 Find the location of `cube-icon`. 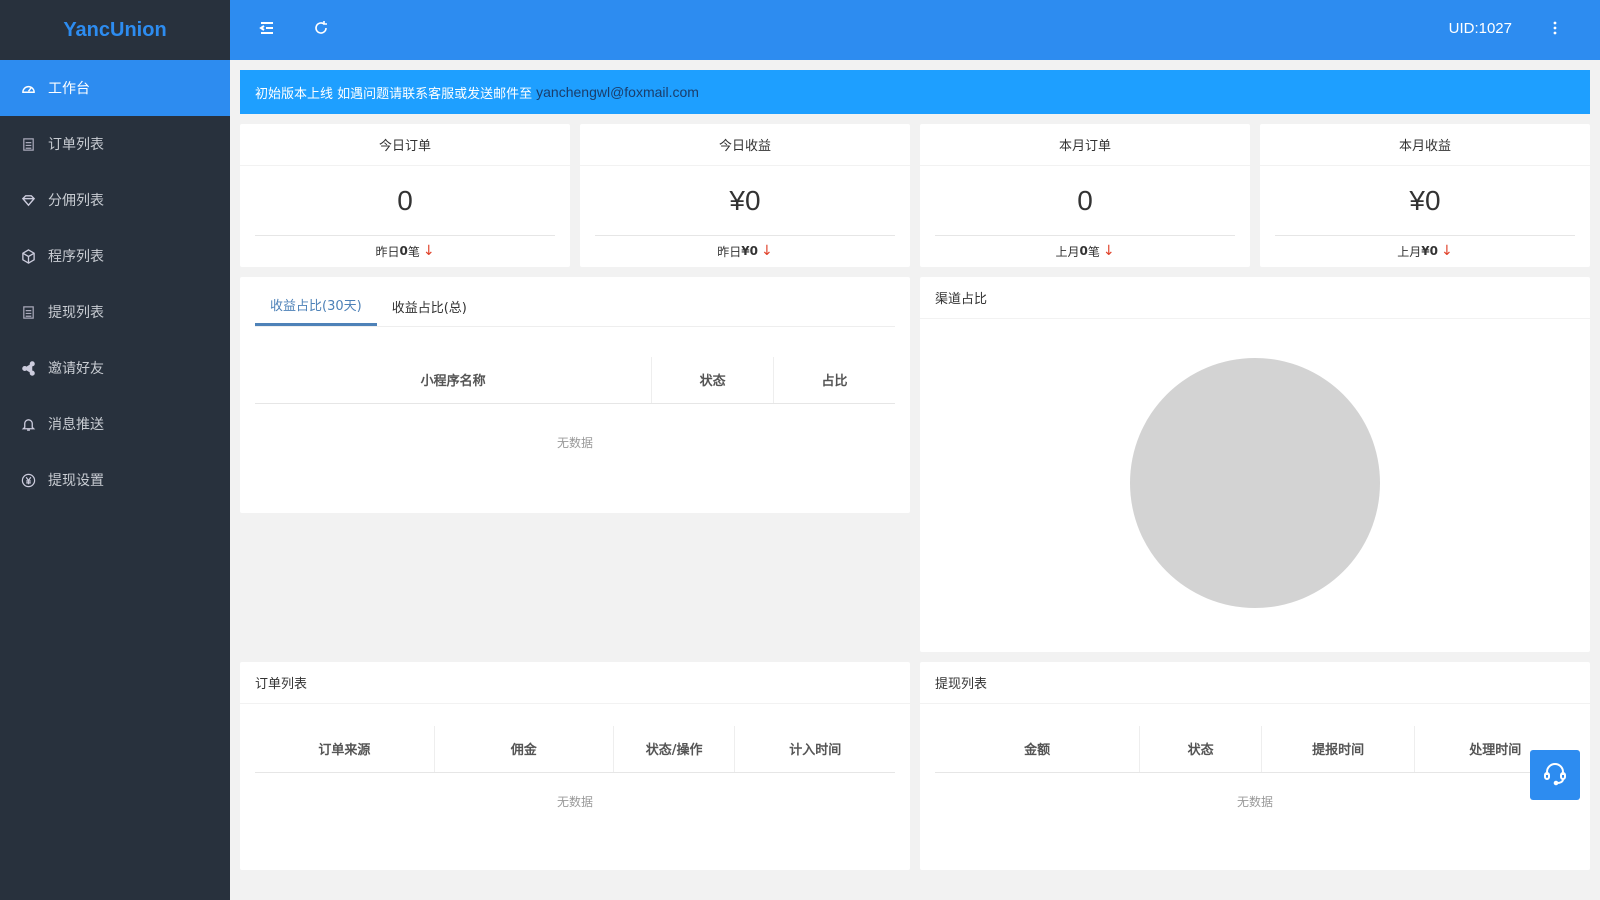

cube-icon is located at coordinates (28, 256).